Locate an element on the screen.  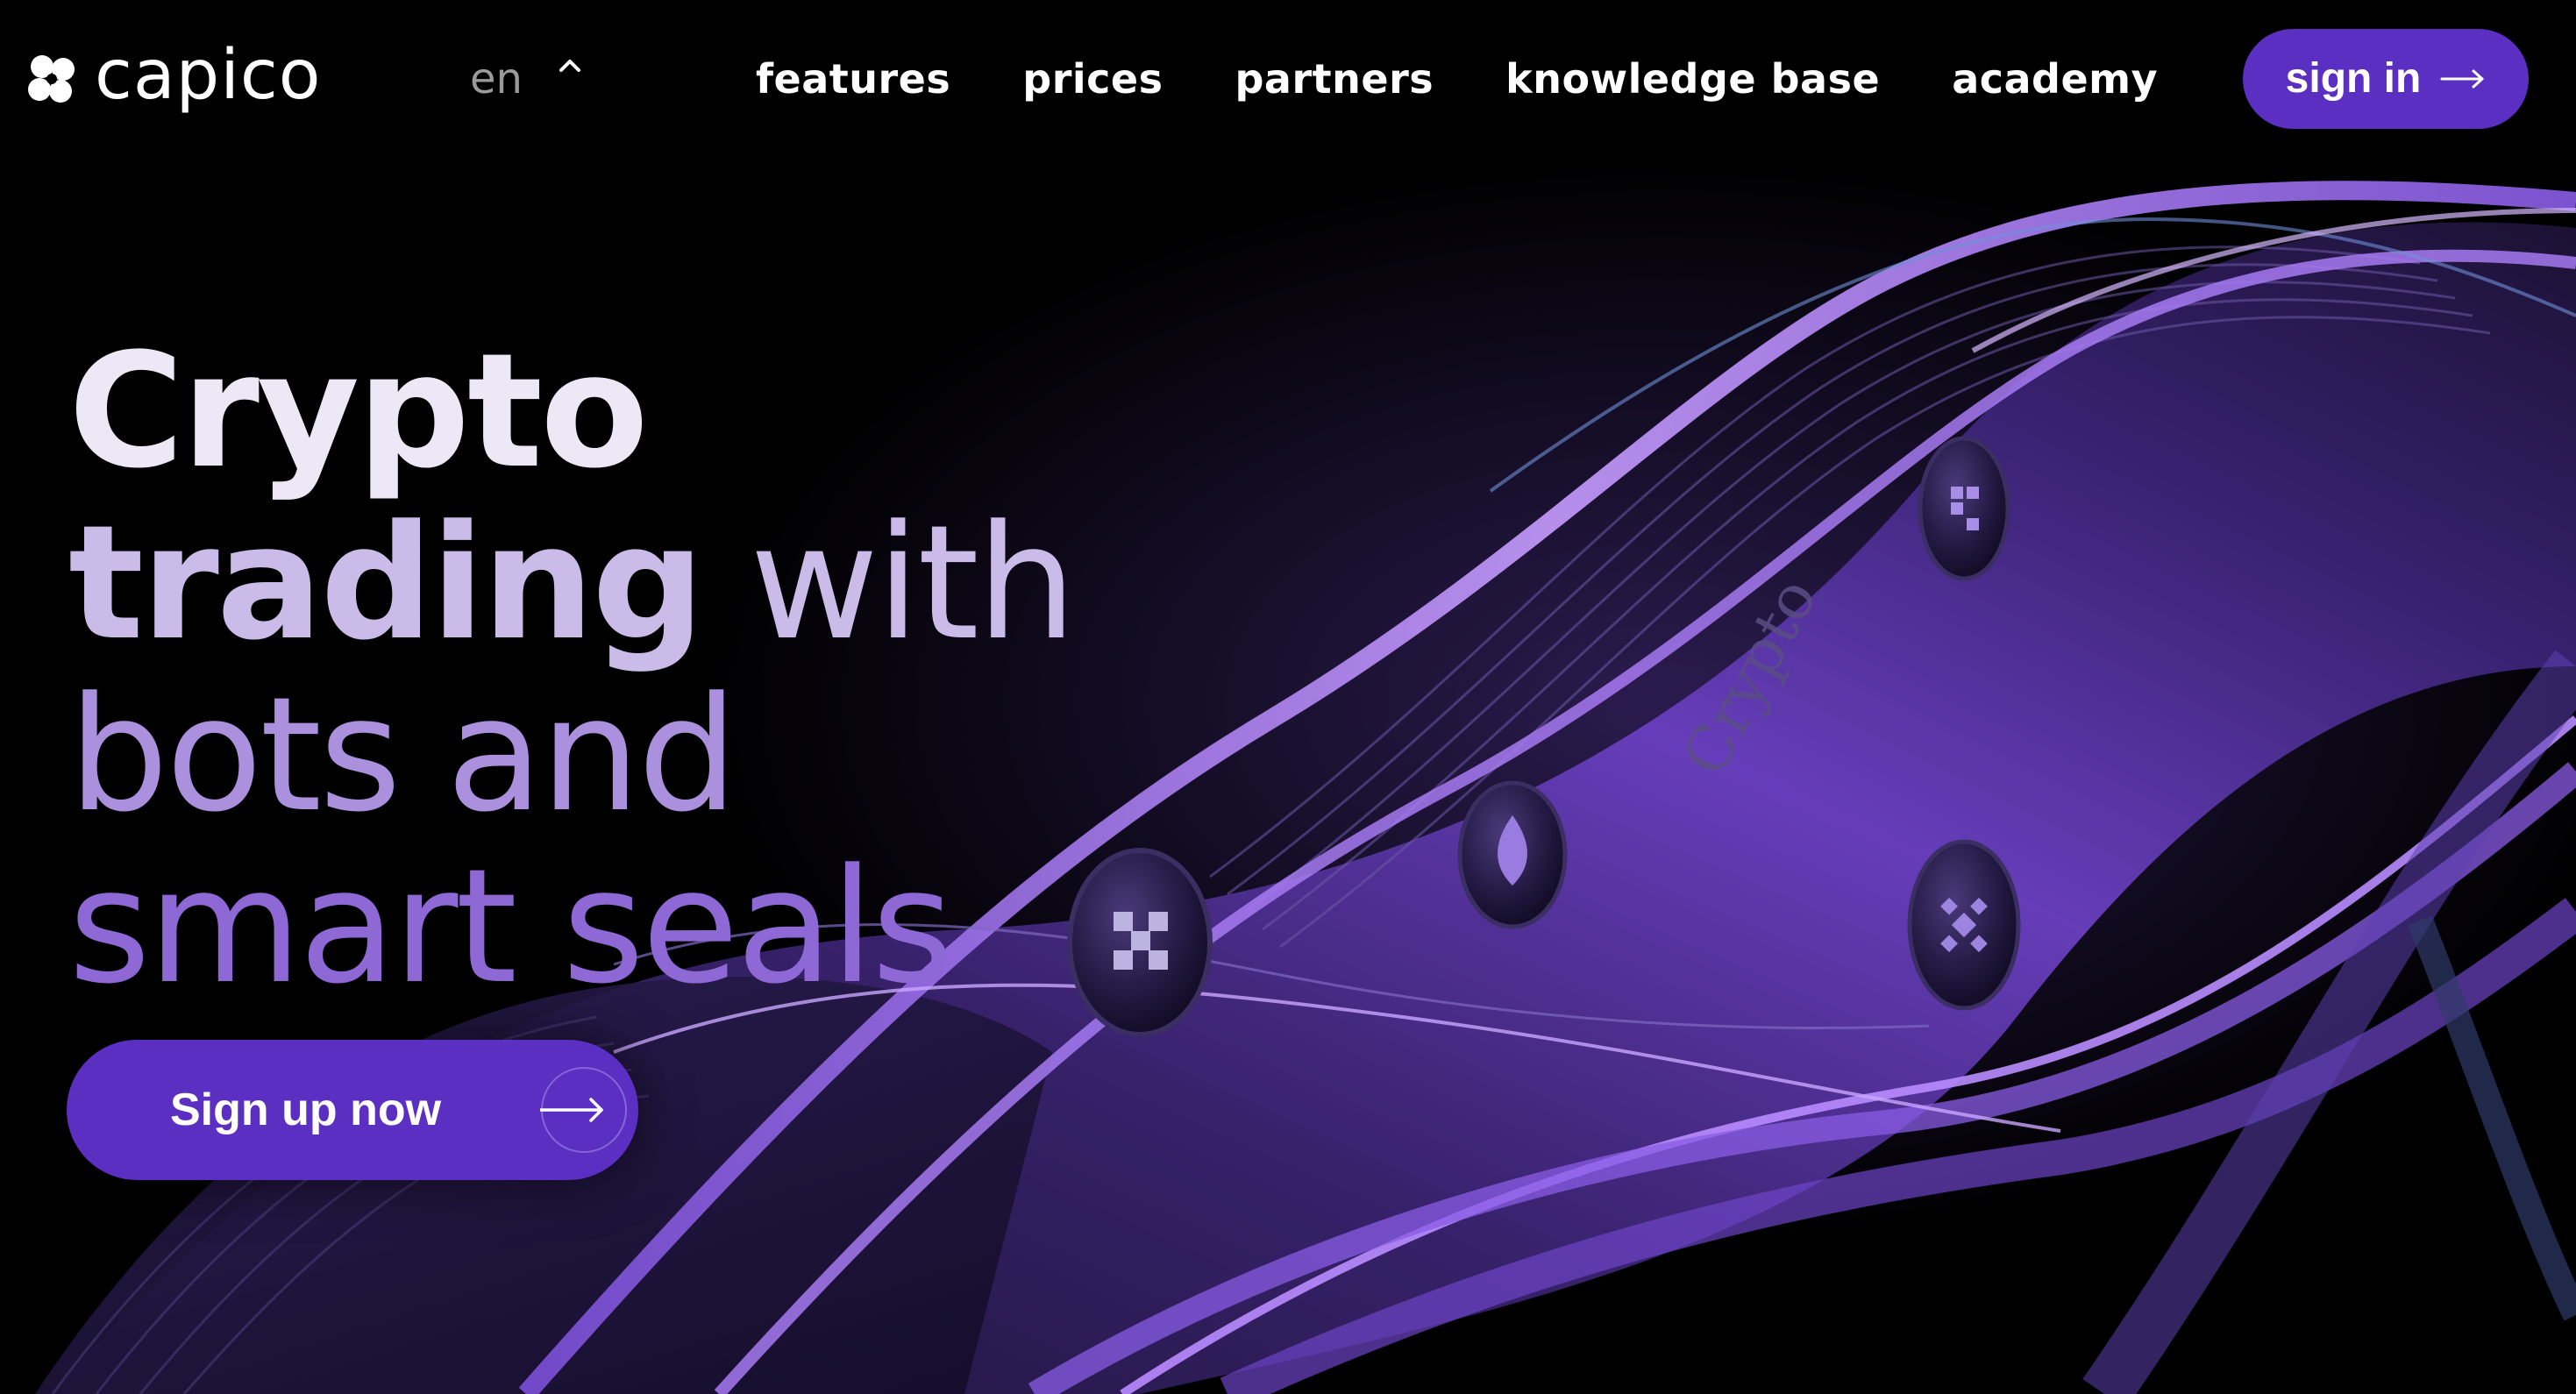
nav-item-partners: partners is located at coordinates (1334, 79).